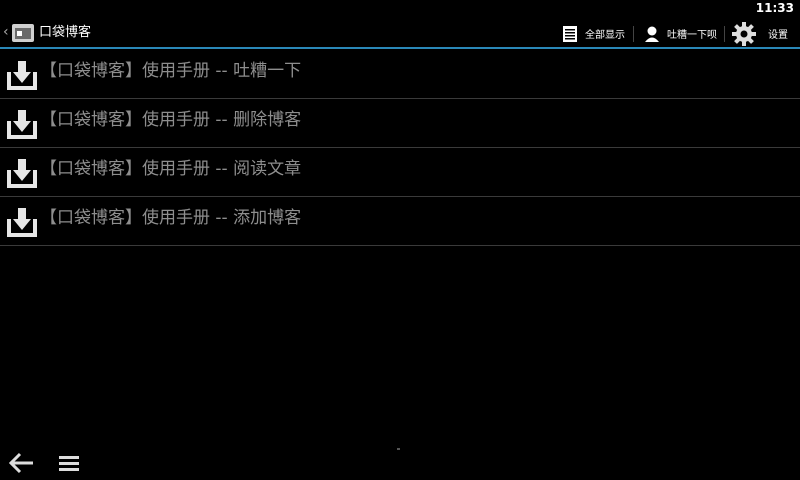 This screenshot has width=800, height=480. I want to click on navigation-bar, so click(400, 463).